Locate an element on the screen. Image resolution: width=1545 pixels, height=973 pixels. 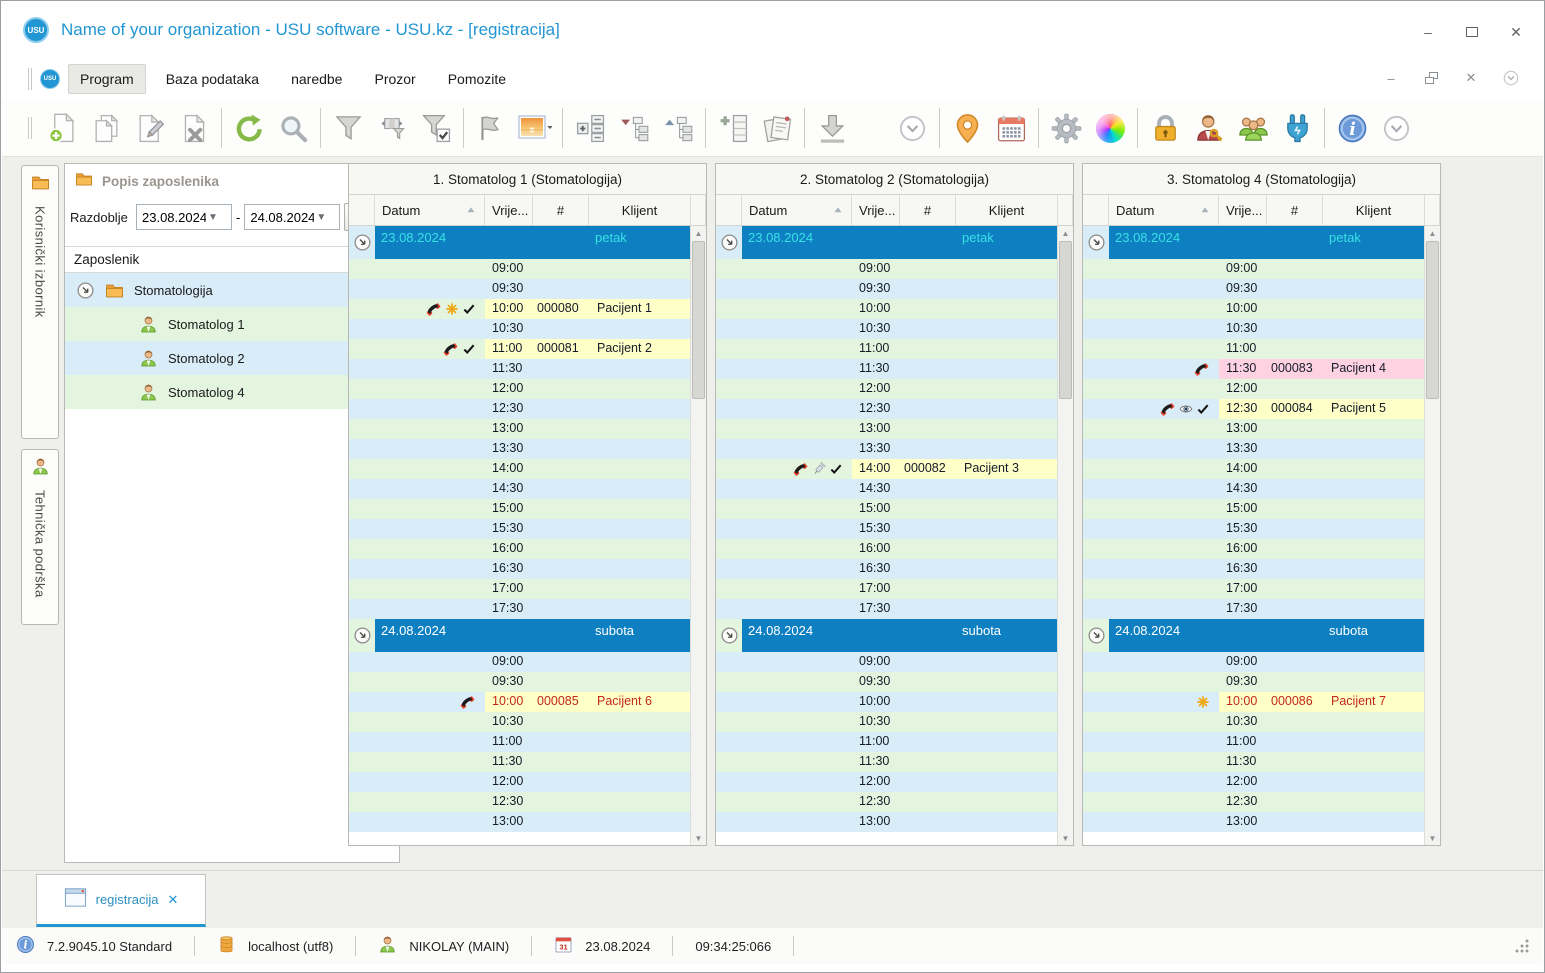
scroll-up-icon: ▲ is located at coordinates (1432, 233).